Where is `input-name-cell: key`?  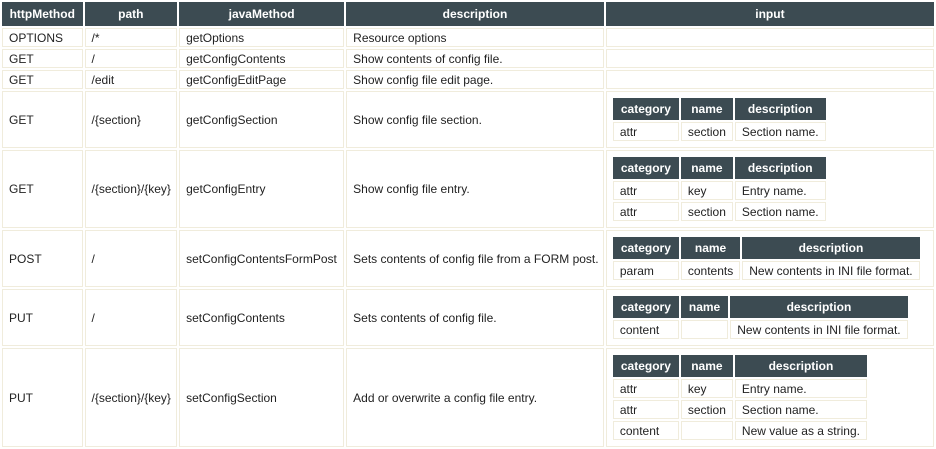 input-name-cell: key is located at coordinates (706, 190).